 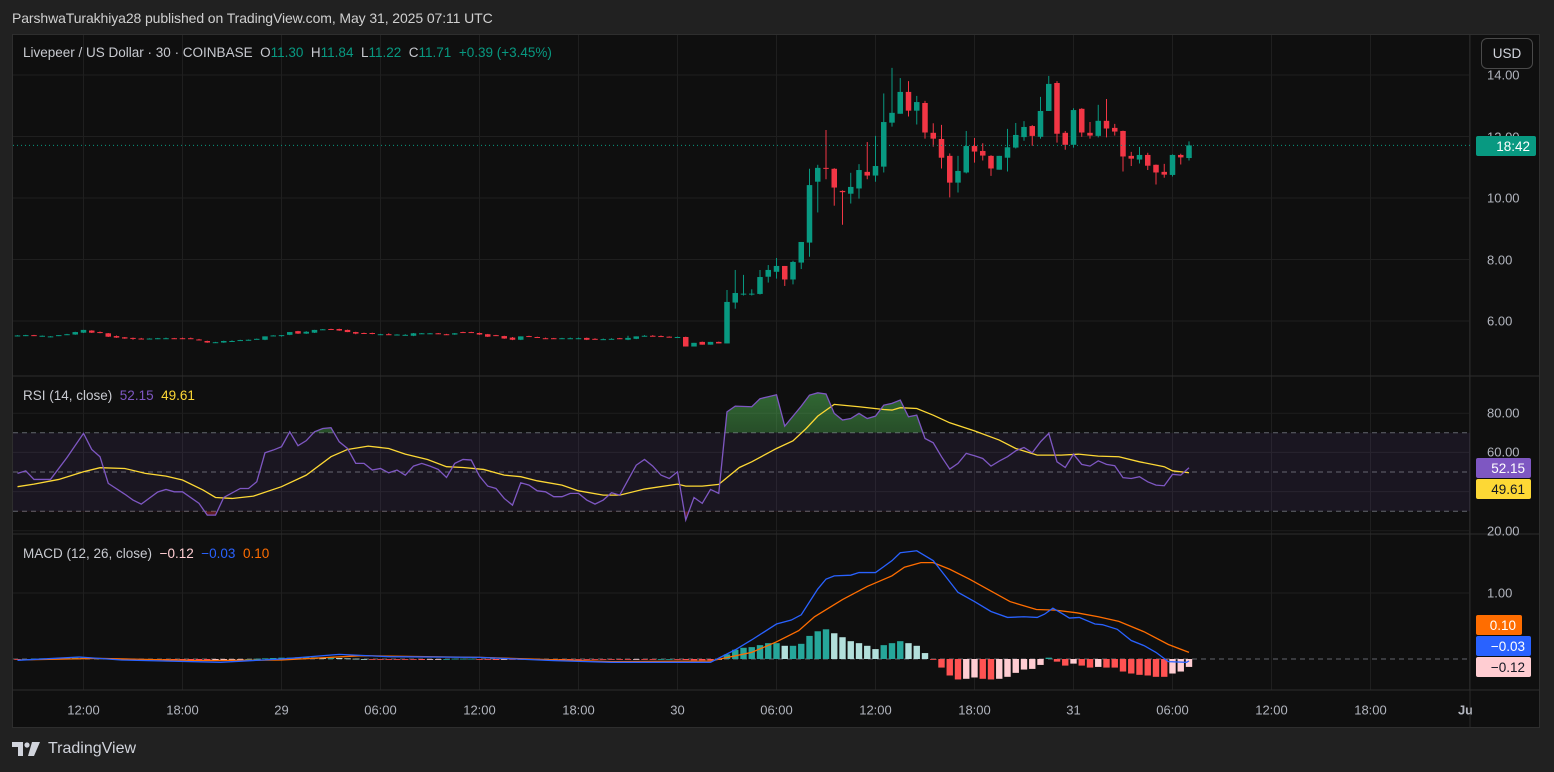 What do you see at coordinates (413, 52) in the screenshot?
I see `close-label: C` at bounding box center [413, 52].